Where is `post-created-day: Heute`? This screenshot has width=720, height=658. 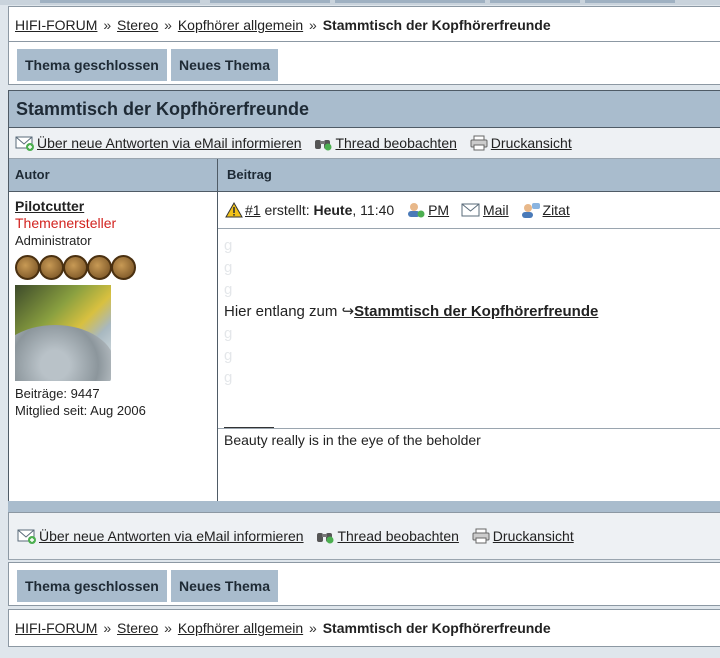
post-created-day: Heute is located at coordinates (333, 210).